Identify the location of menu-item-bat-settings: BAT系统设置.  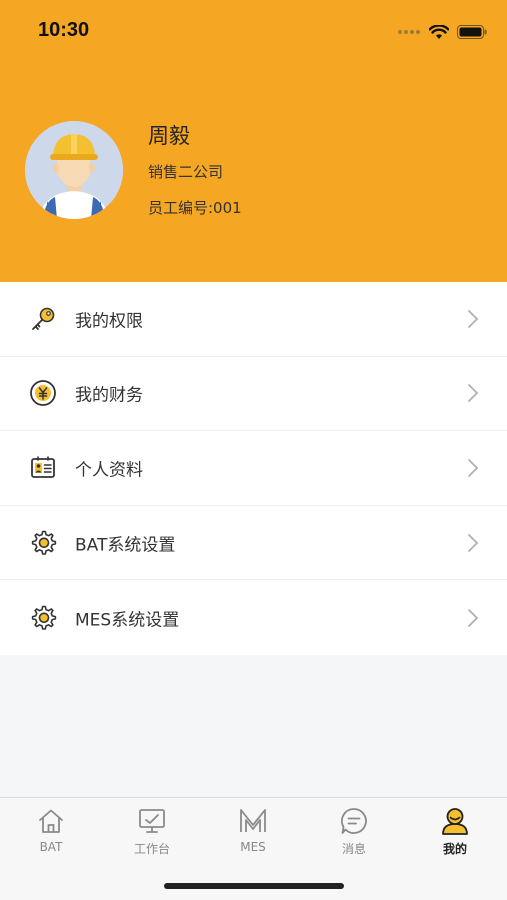
(253, 543).